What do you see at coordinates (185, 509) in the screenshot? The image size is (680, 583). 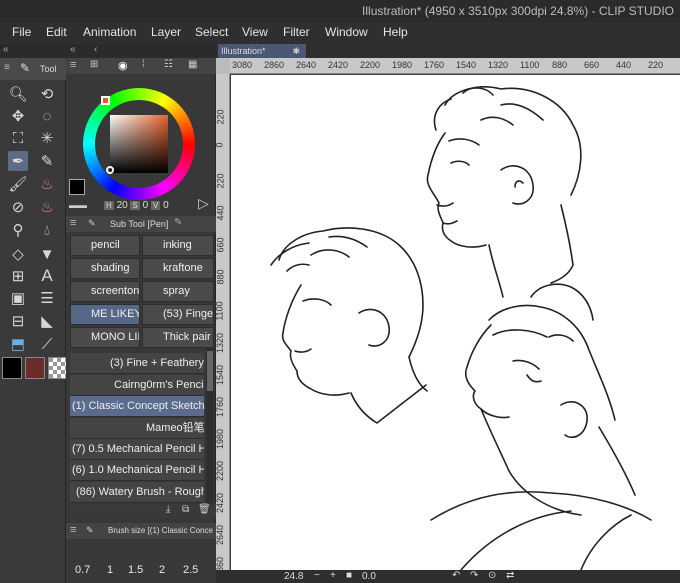 I see `copy-subtool-icon: ⧉` at bounding box center [185, 509].